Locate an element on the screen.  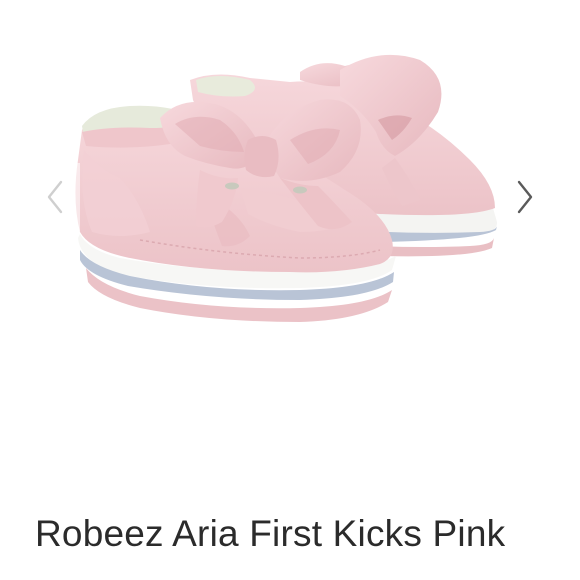
chevron-right-icon is located at coordinates (525, 197).